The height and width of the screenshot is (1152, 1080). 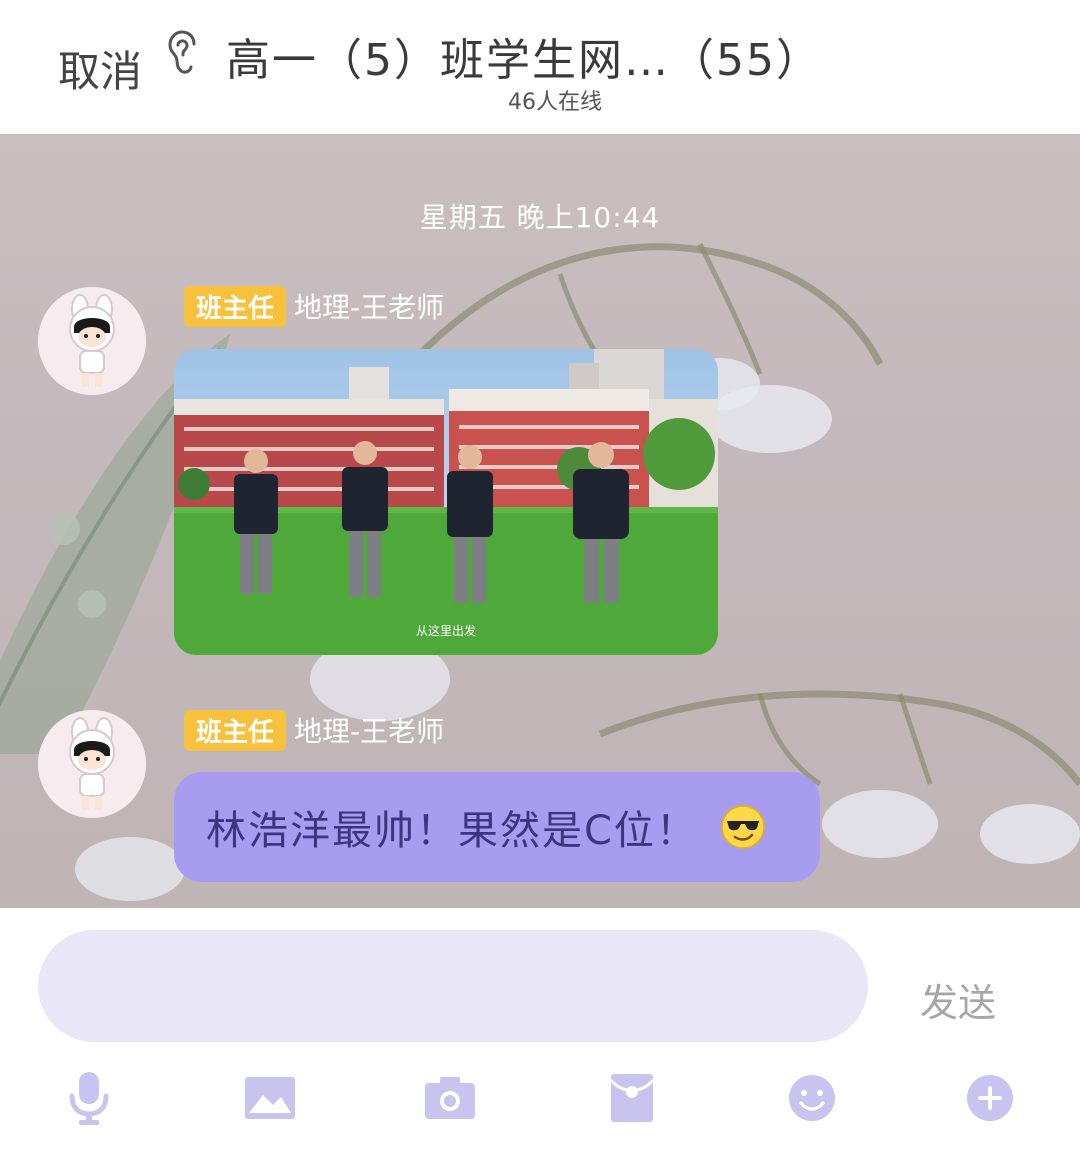 I want to click on school-photo, so click(x=446, y=502).